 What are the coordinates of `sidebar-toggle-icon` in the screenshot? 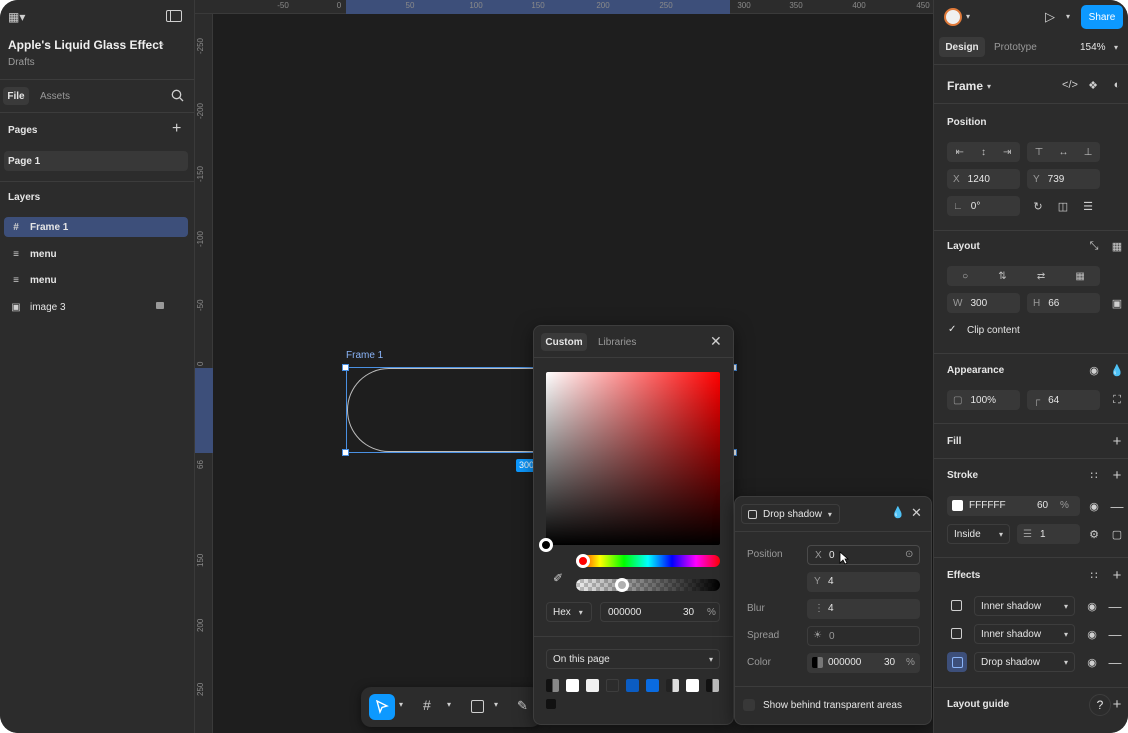 It's located at (174, 16).